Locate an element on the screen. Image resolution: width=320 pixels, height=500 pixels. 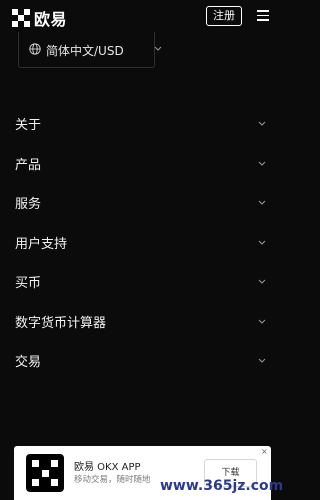
hamburger-menu-icon is located at coordinates (263, 15).